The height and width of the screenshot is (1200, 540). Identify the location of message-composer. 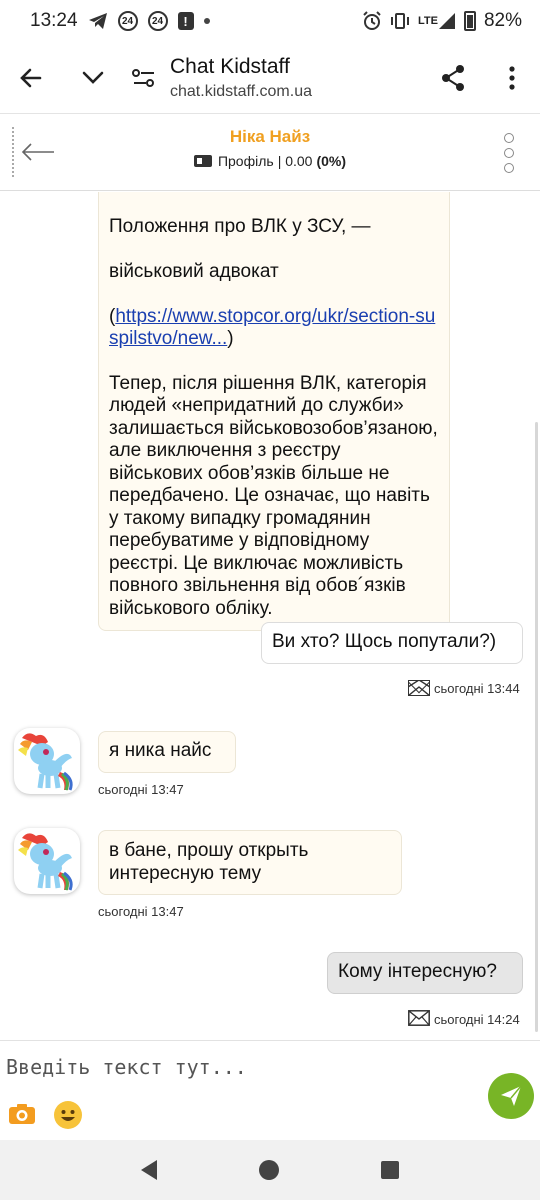
(270, 1090).